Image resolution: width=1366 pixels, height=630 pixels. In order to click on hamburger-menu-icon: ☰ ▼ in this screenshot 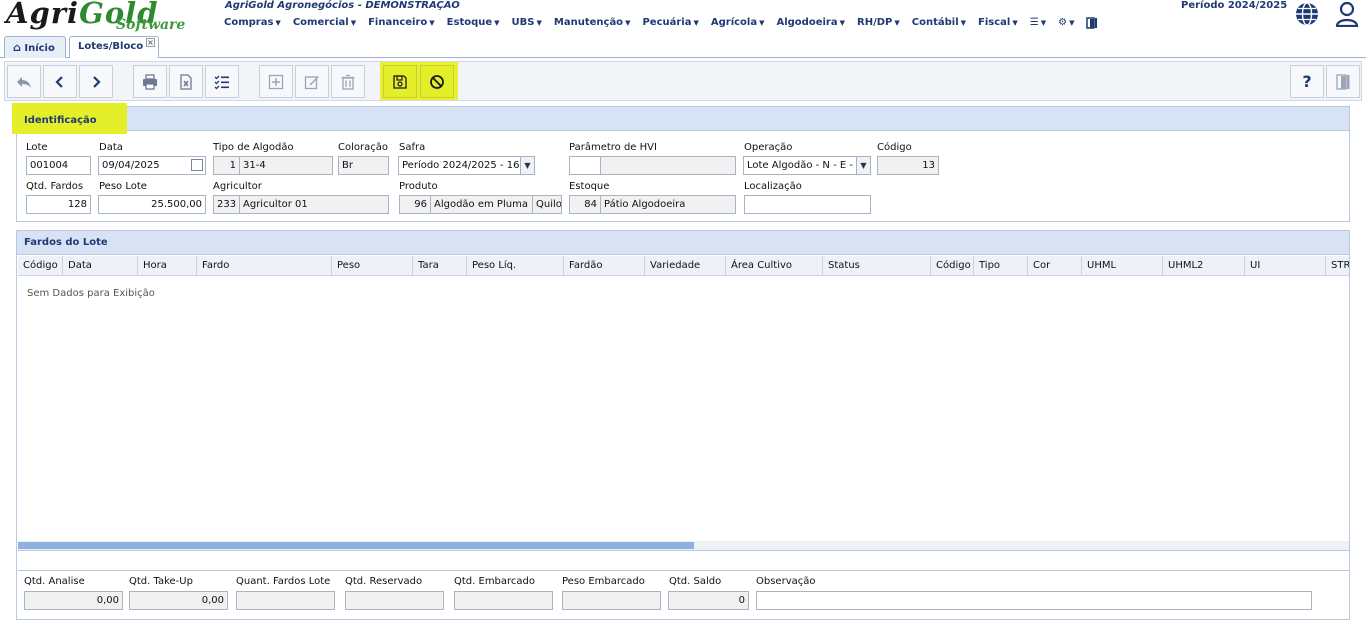, I will do `click(1038, 24)`.